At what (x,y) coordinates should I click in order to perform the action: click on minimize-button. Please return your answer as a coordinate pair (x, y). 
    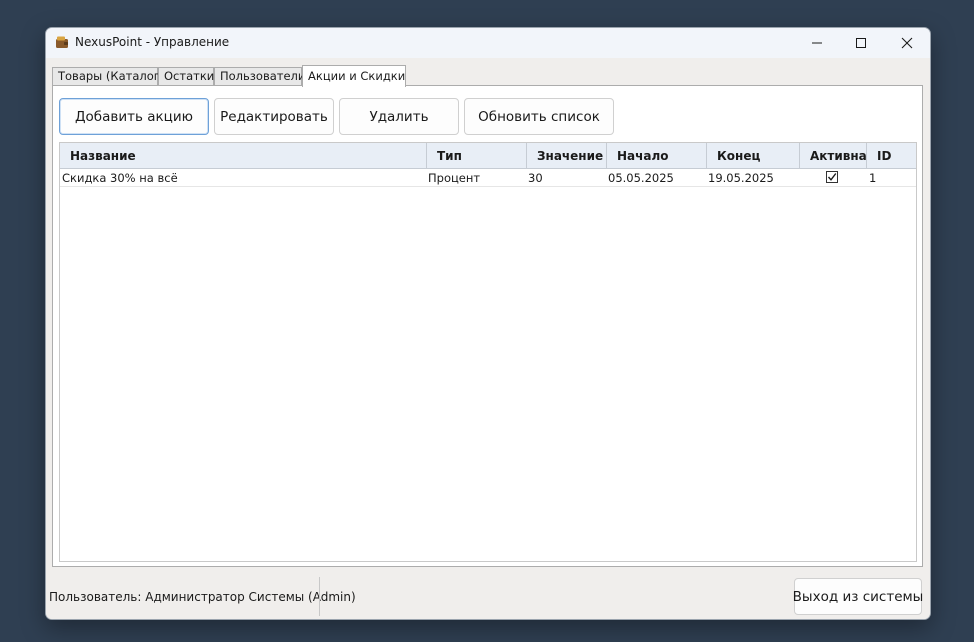
    Looking at the image, I should click on (817, 43).